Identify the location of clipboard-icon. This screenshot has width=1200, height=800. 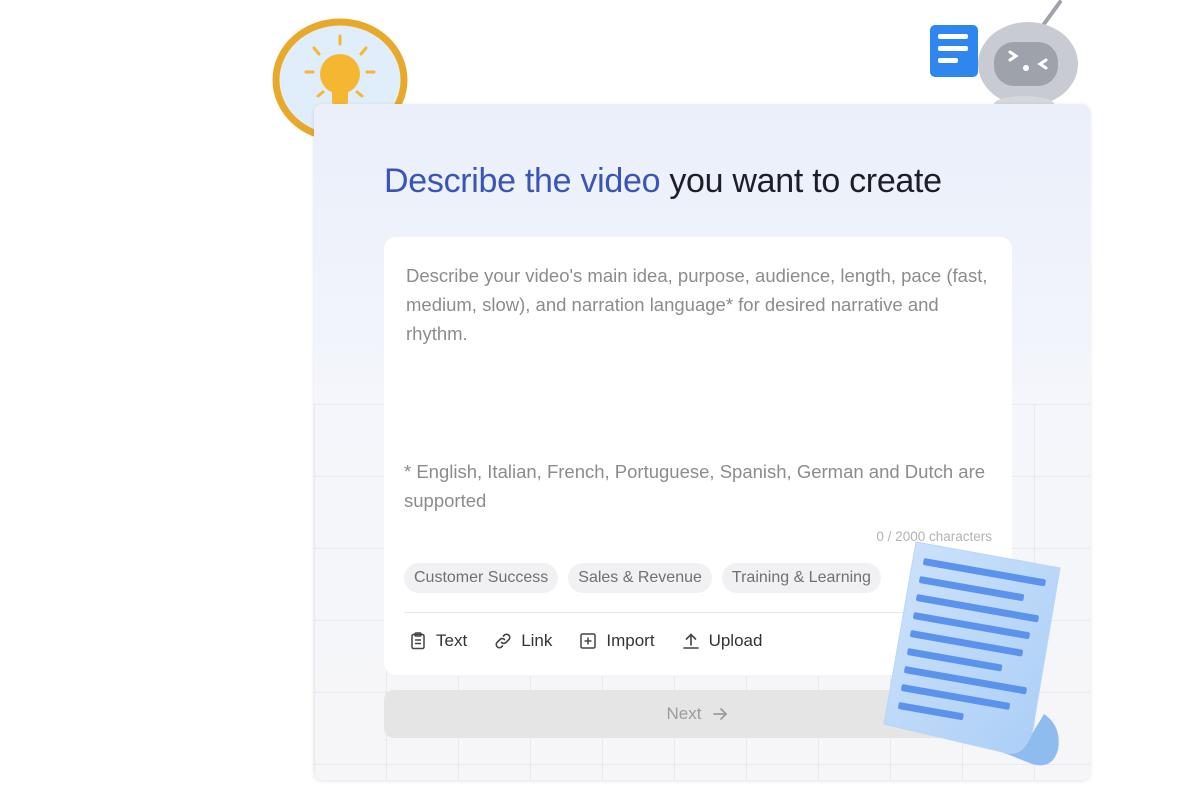
(418, 641).